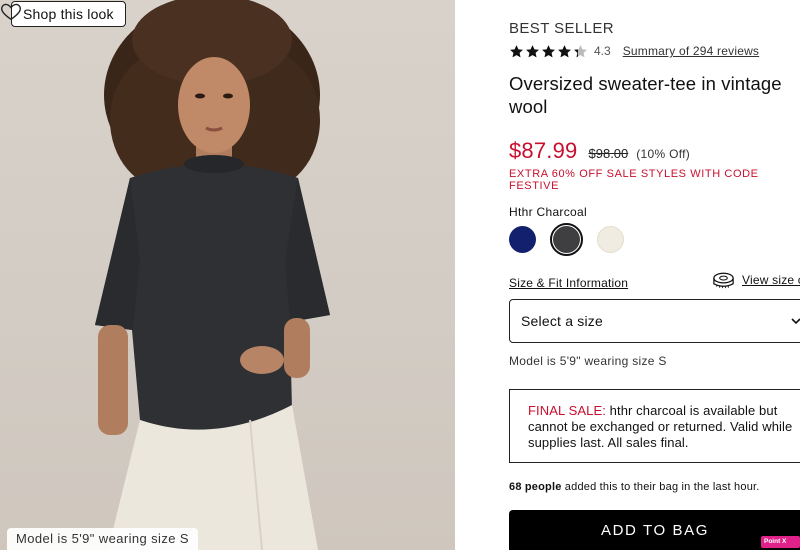 This screenshot has height=550, width=800. I want to click on heart-icon, so click(11, 11).